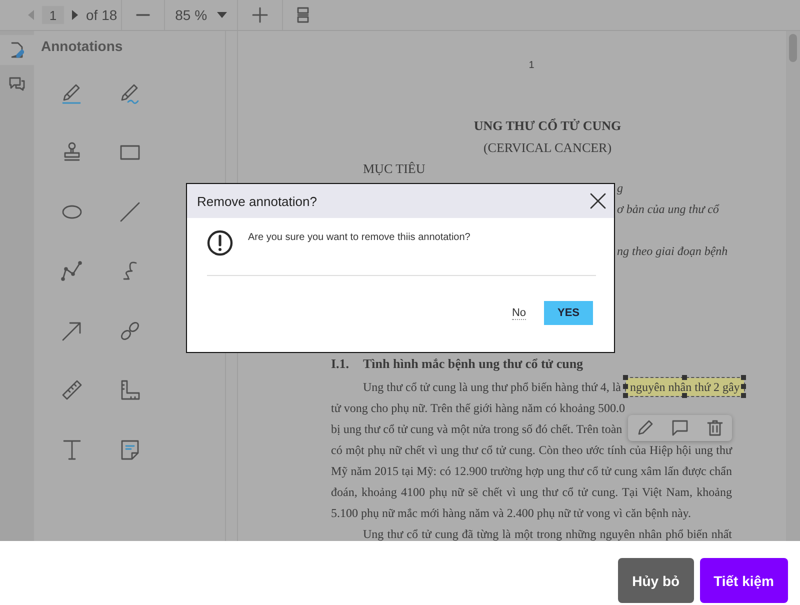 This screenshot has width=800, height=605. Describe the element at coordinates (201, 15) in the screenshot. I see `zoom-dropdown: 85 %` at that location.